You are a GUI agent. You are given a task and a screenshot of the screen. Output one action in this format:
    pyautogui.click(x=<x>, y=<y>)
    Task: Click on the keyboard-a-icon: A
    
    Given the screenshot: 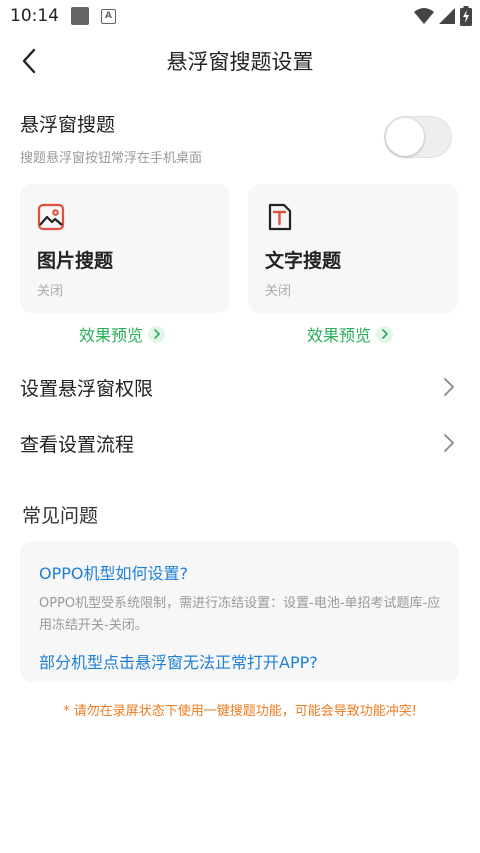 What is the action you would take?
    pyautogui.click(x=108, y=16)
    